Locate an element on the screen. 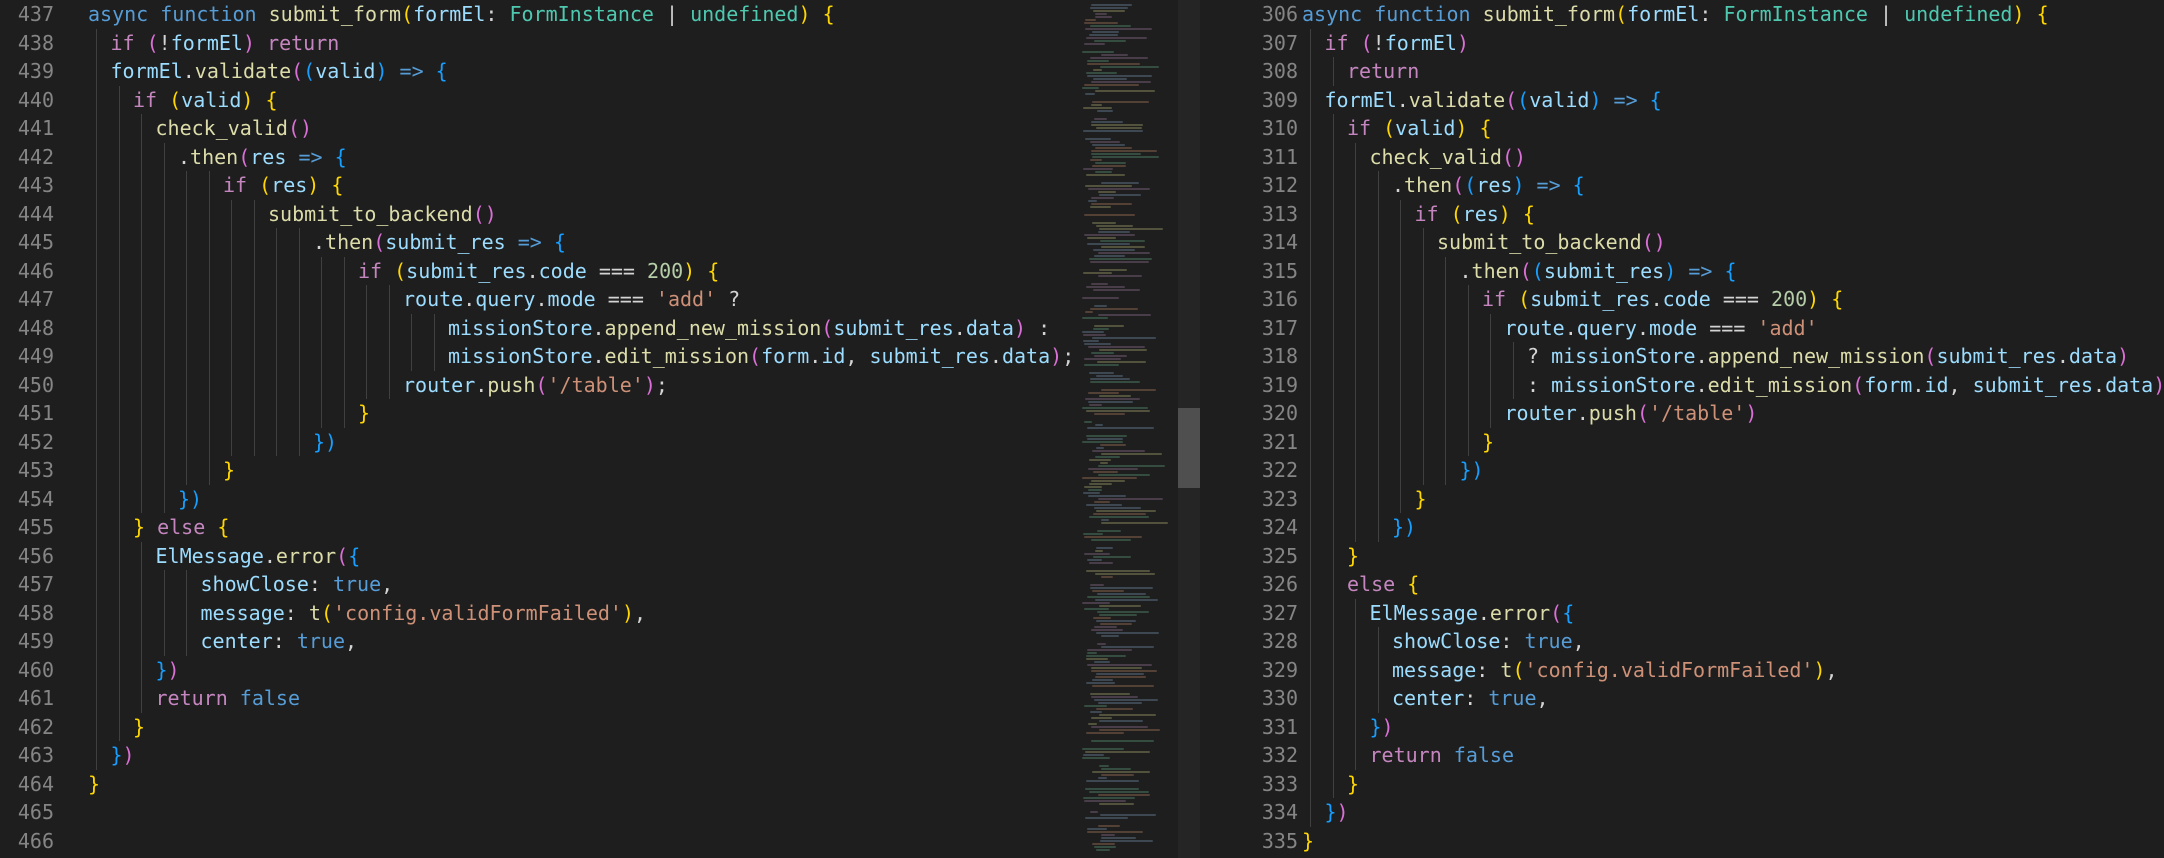  code-line: 454}) is located at coordinates (536, 498).